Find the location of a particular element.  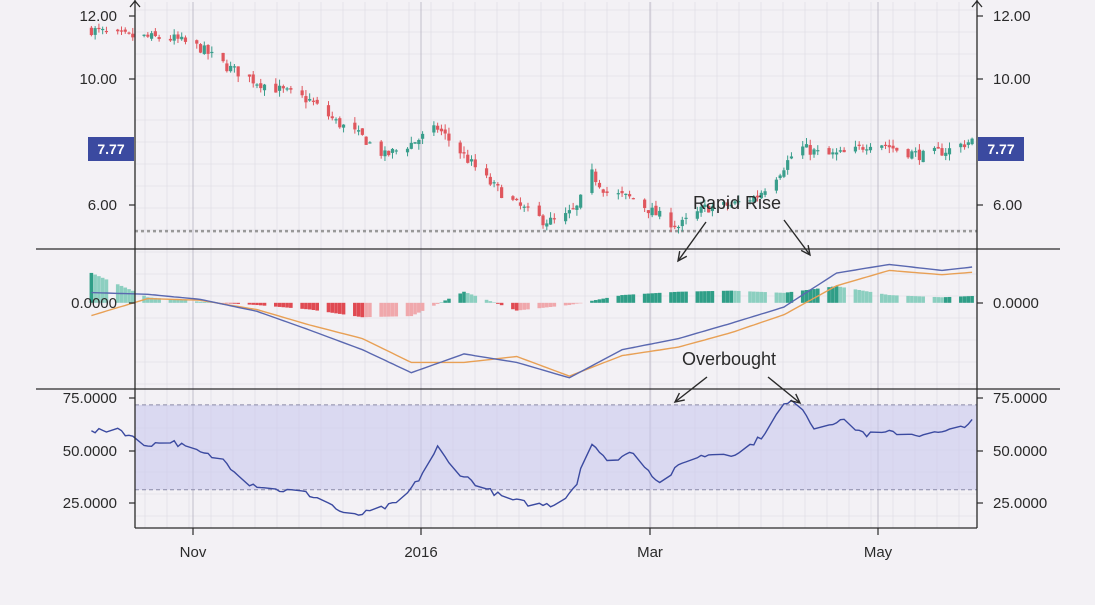

price-tick-left-2: 6.00 is located at coordinates (102, 205).